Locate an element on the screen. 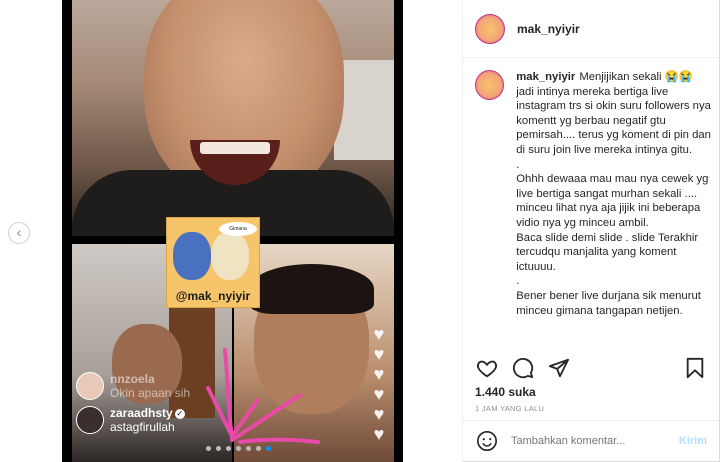  add-comment-bar: Kirim is located at coordinates (591, 440).